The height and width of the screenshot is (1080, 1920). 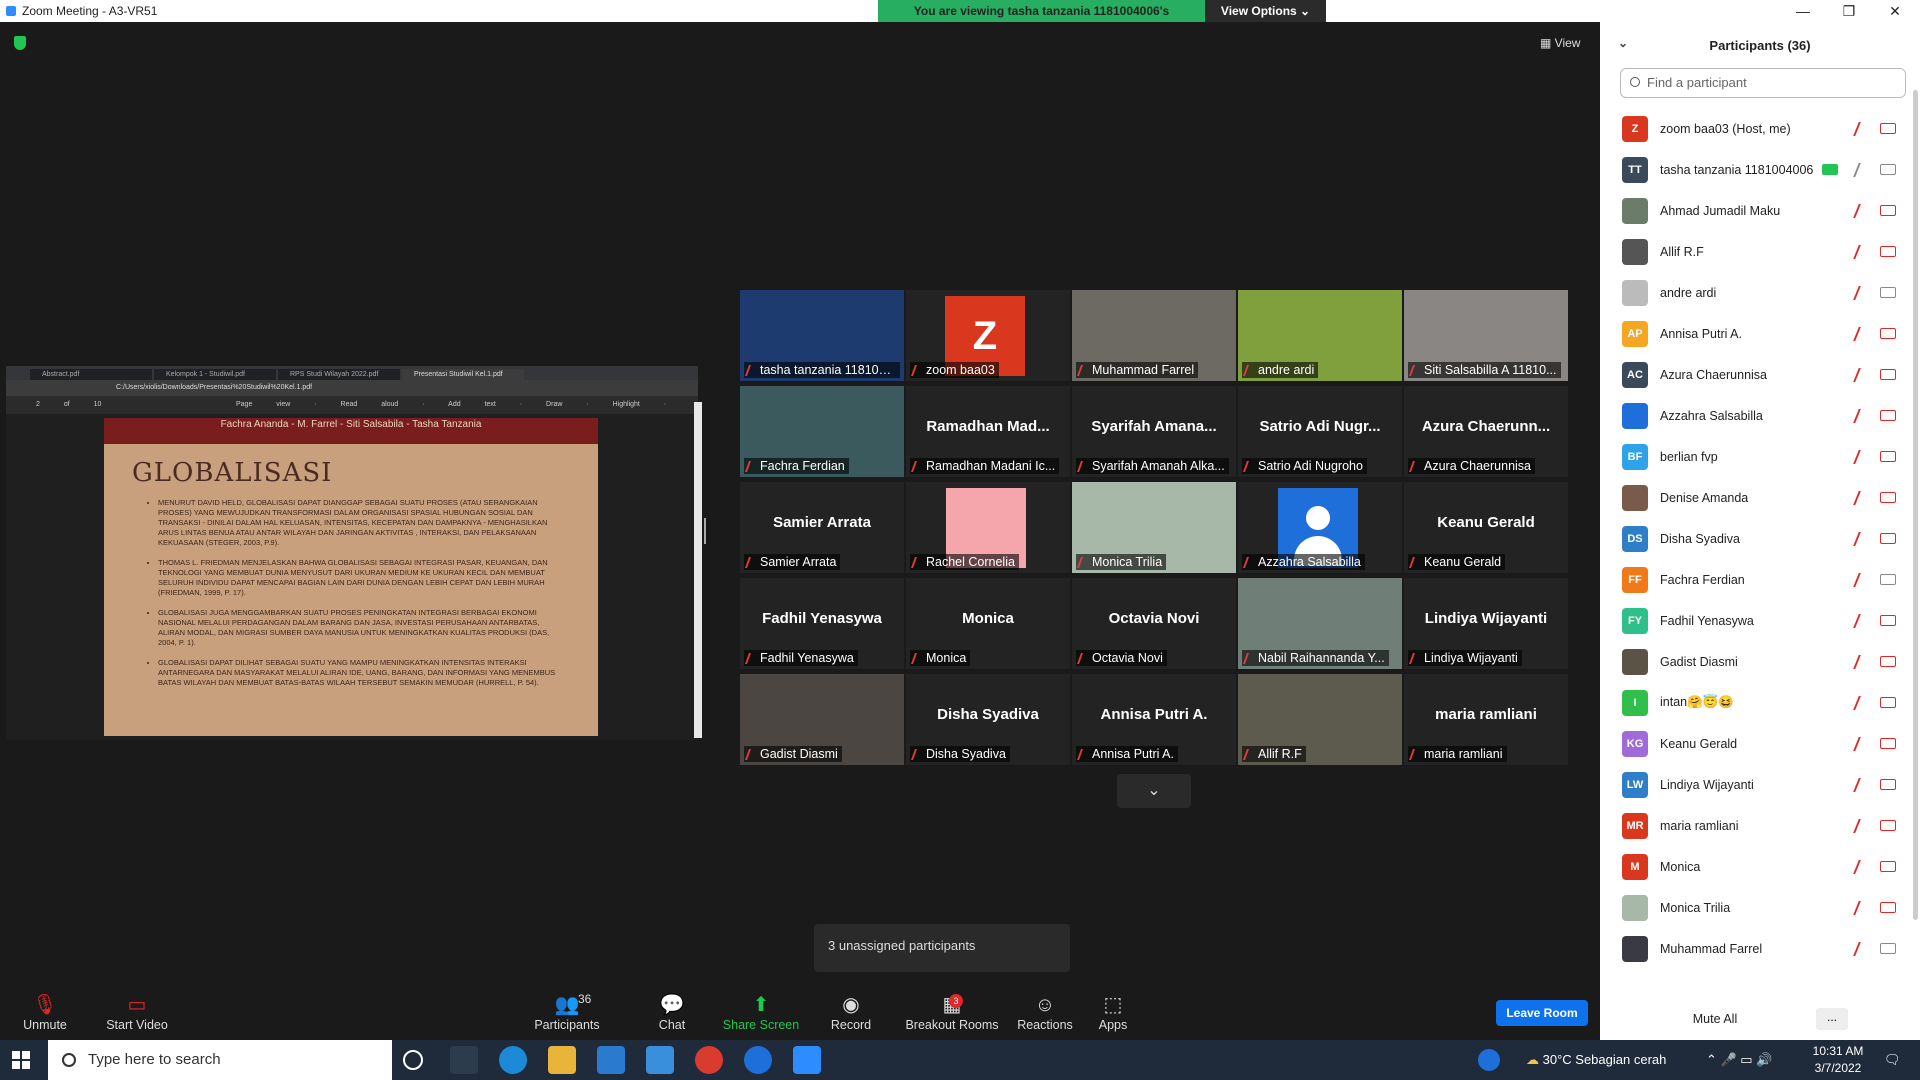 I want to click on shared-scrollbar, so click(x=698, y=570).